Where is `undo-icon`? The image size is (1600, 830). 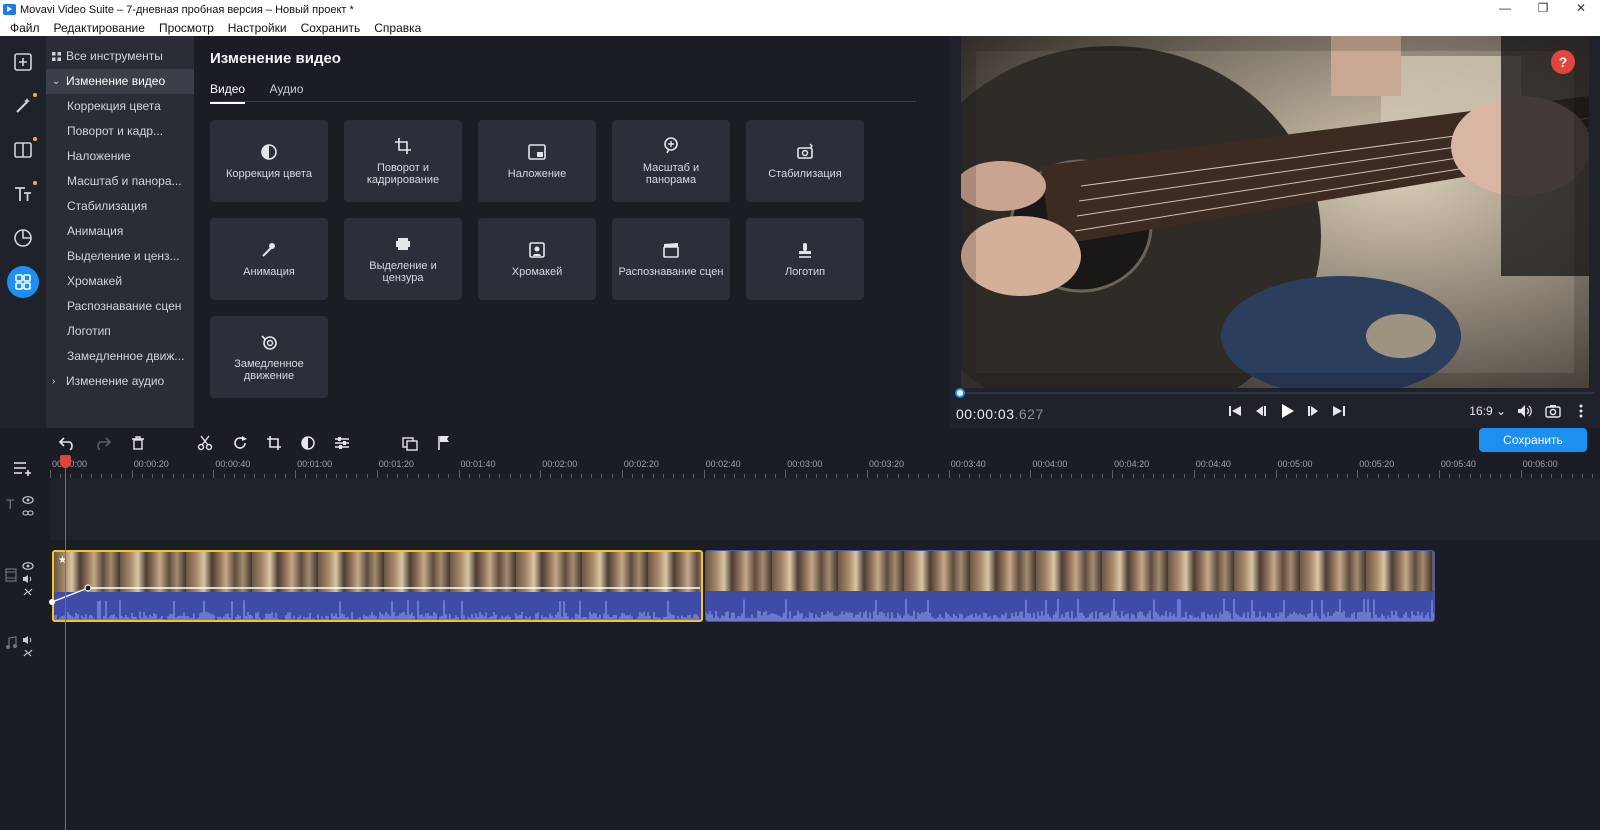
undo-icon is located at coordinates (68, 443).